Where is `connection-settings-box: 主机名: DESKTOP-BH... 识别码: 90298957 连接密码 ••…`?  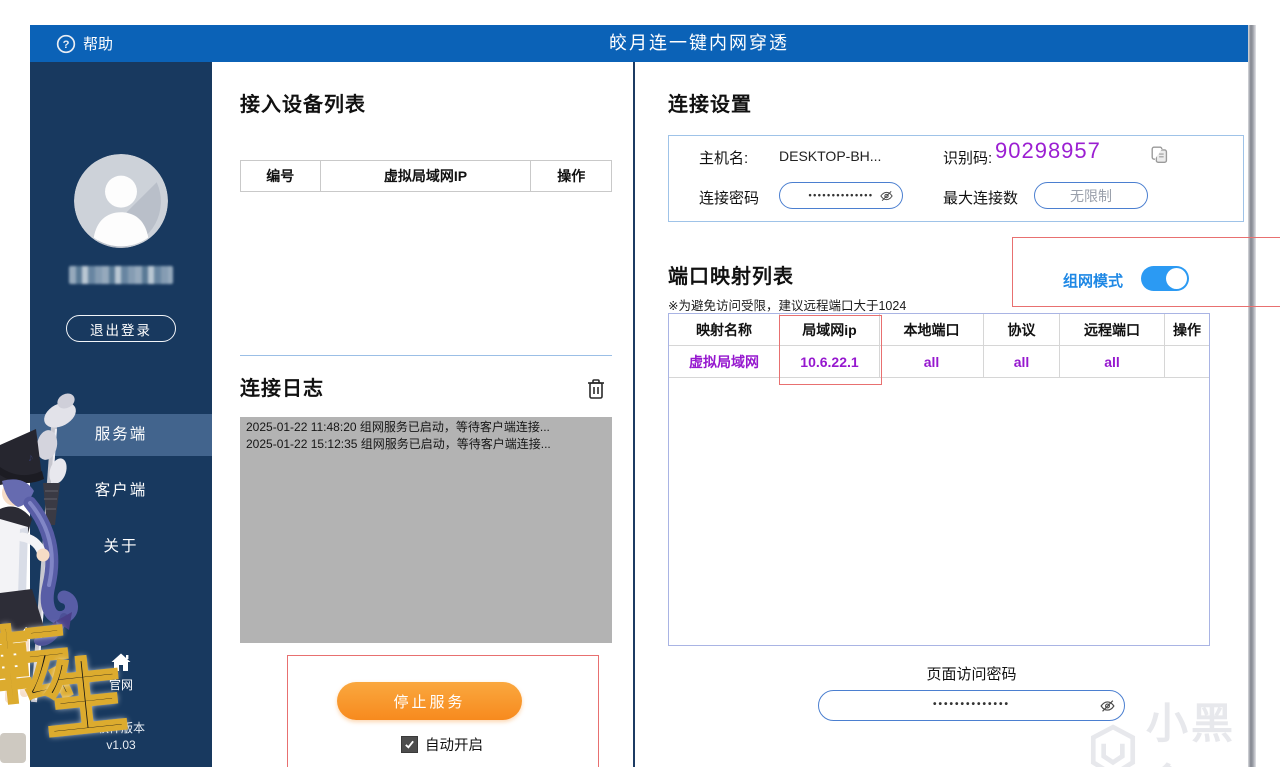
connection-settings-box: 主机名: DESKTOP-BH... 识别码: 90298957 连接密码 ••… is located at coordinates (956, 178).